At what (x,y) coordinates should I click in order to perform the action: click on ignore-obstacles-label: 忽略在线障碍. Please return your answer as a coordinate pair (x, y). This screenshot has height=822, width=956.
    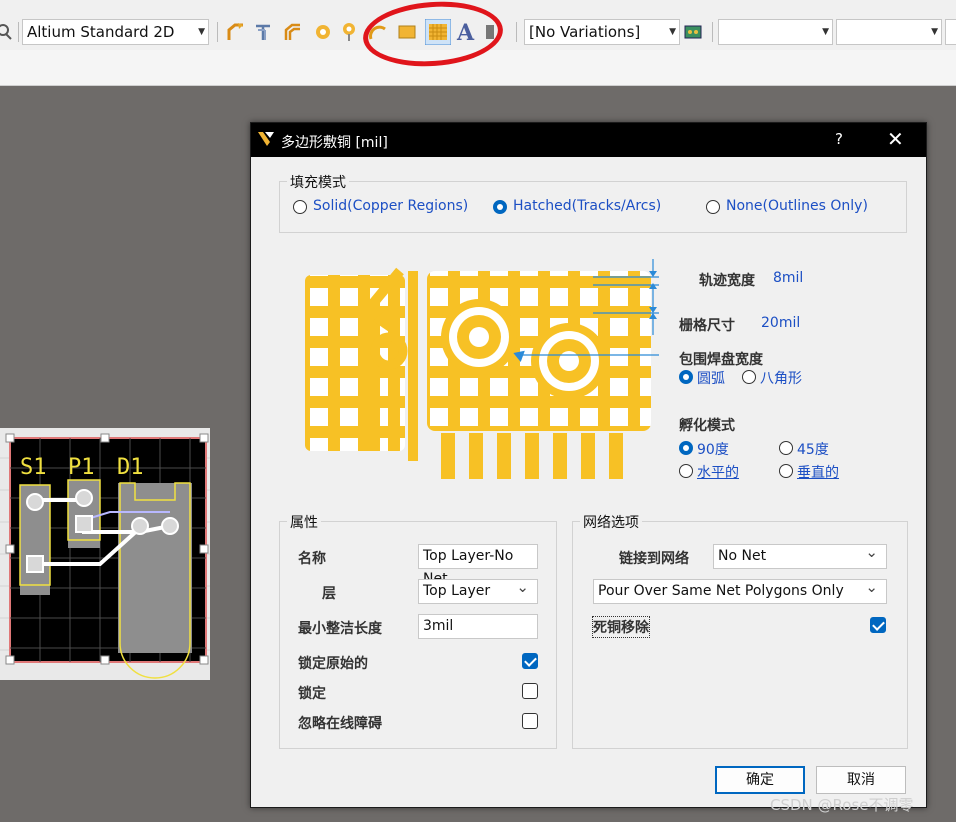
    Looking at the image, I should click on (340, 724).